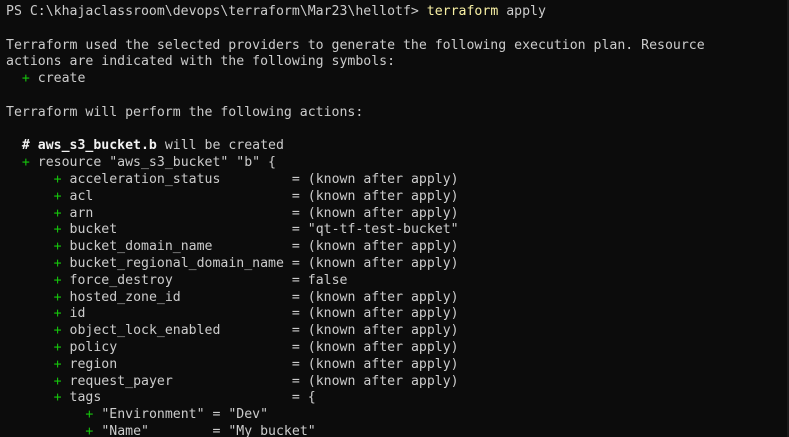 This screenshot has width=789, height=437. I want to click on attribute-row: + force_destroy = false, so click(200, 280).